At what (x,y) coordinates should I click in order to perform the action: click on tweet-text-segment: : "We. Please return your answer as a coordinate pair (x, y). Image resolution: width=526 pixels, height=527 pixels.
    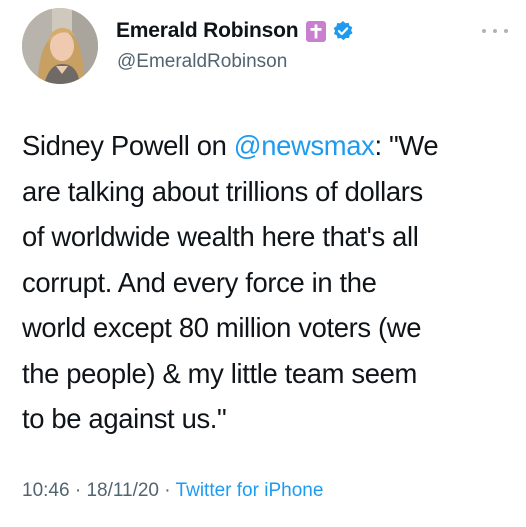
    Looking at the image, I should click on (406, 145).